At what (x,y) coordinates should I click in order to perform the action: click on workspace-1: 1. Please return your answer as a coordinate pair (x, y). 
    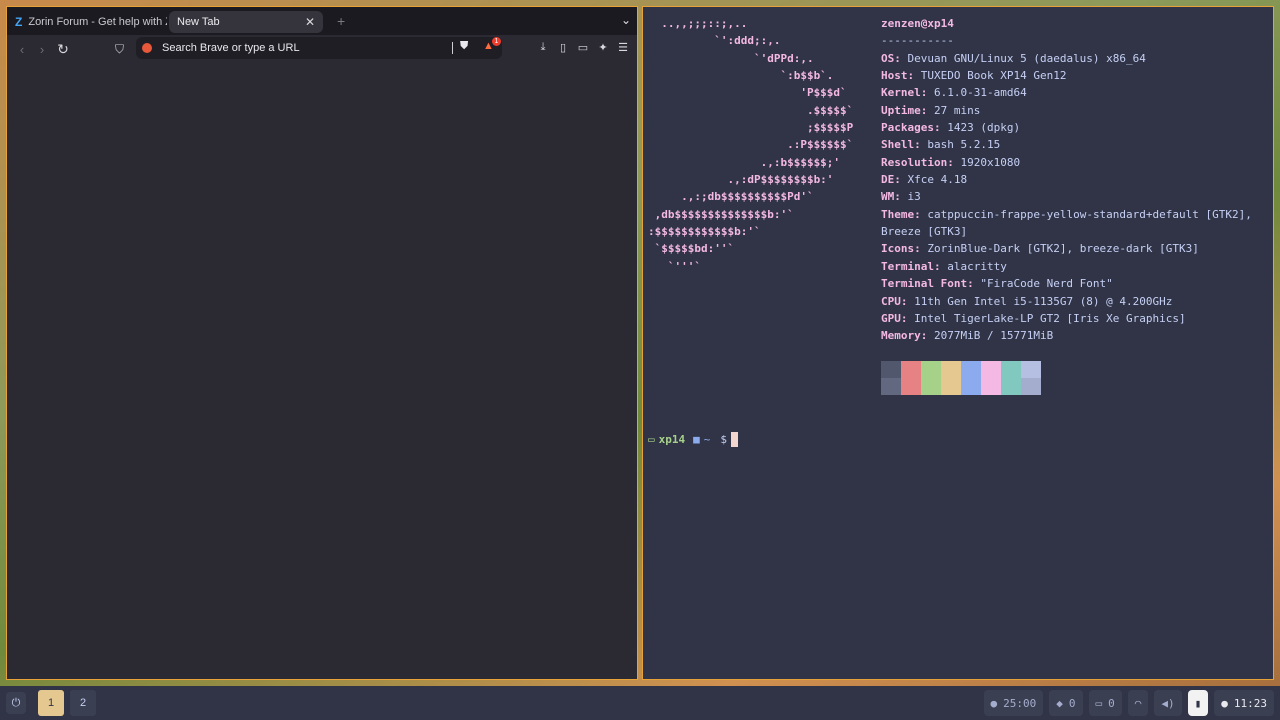
    Looking at the image, I should click on (51, 703).